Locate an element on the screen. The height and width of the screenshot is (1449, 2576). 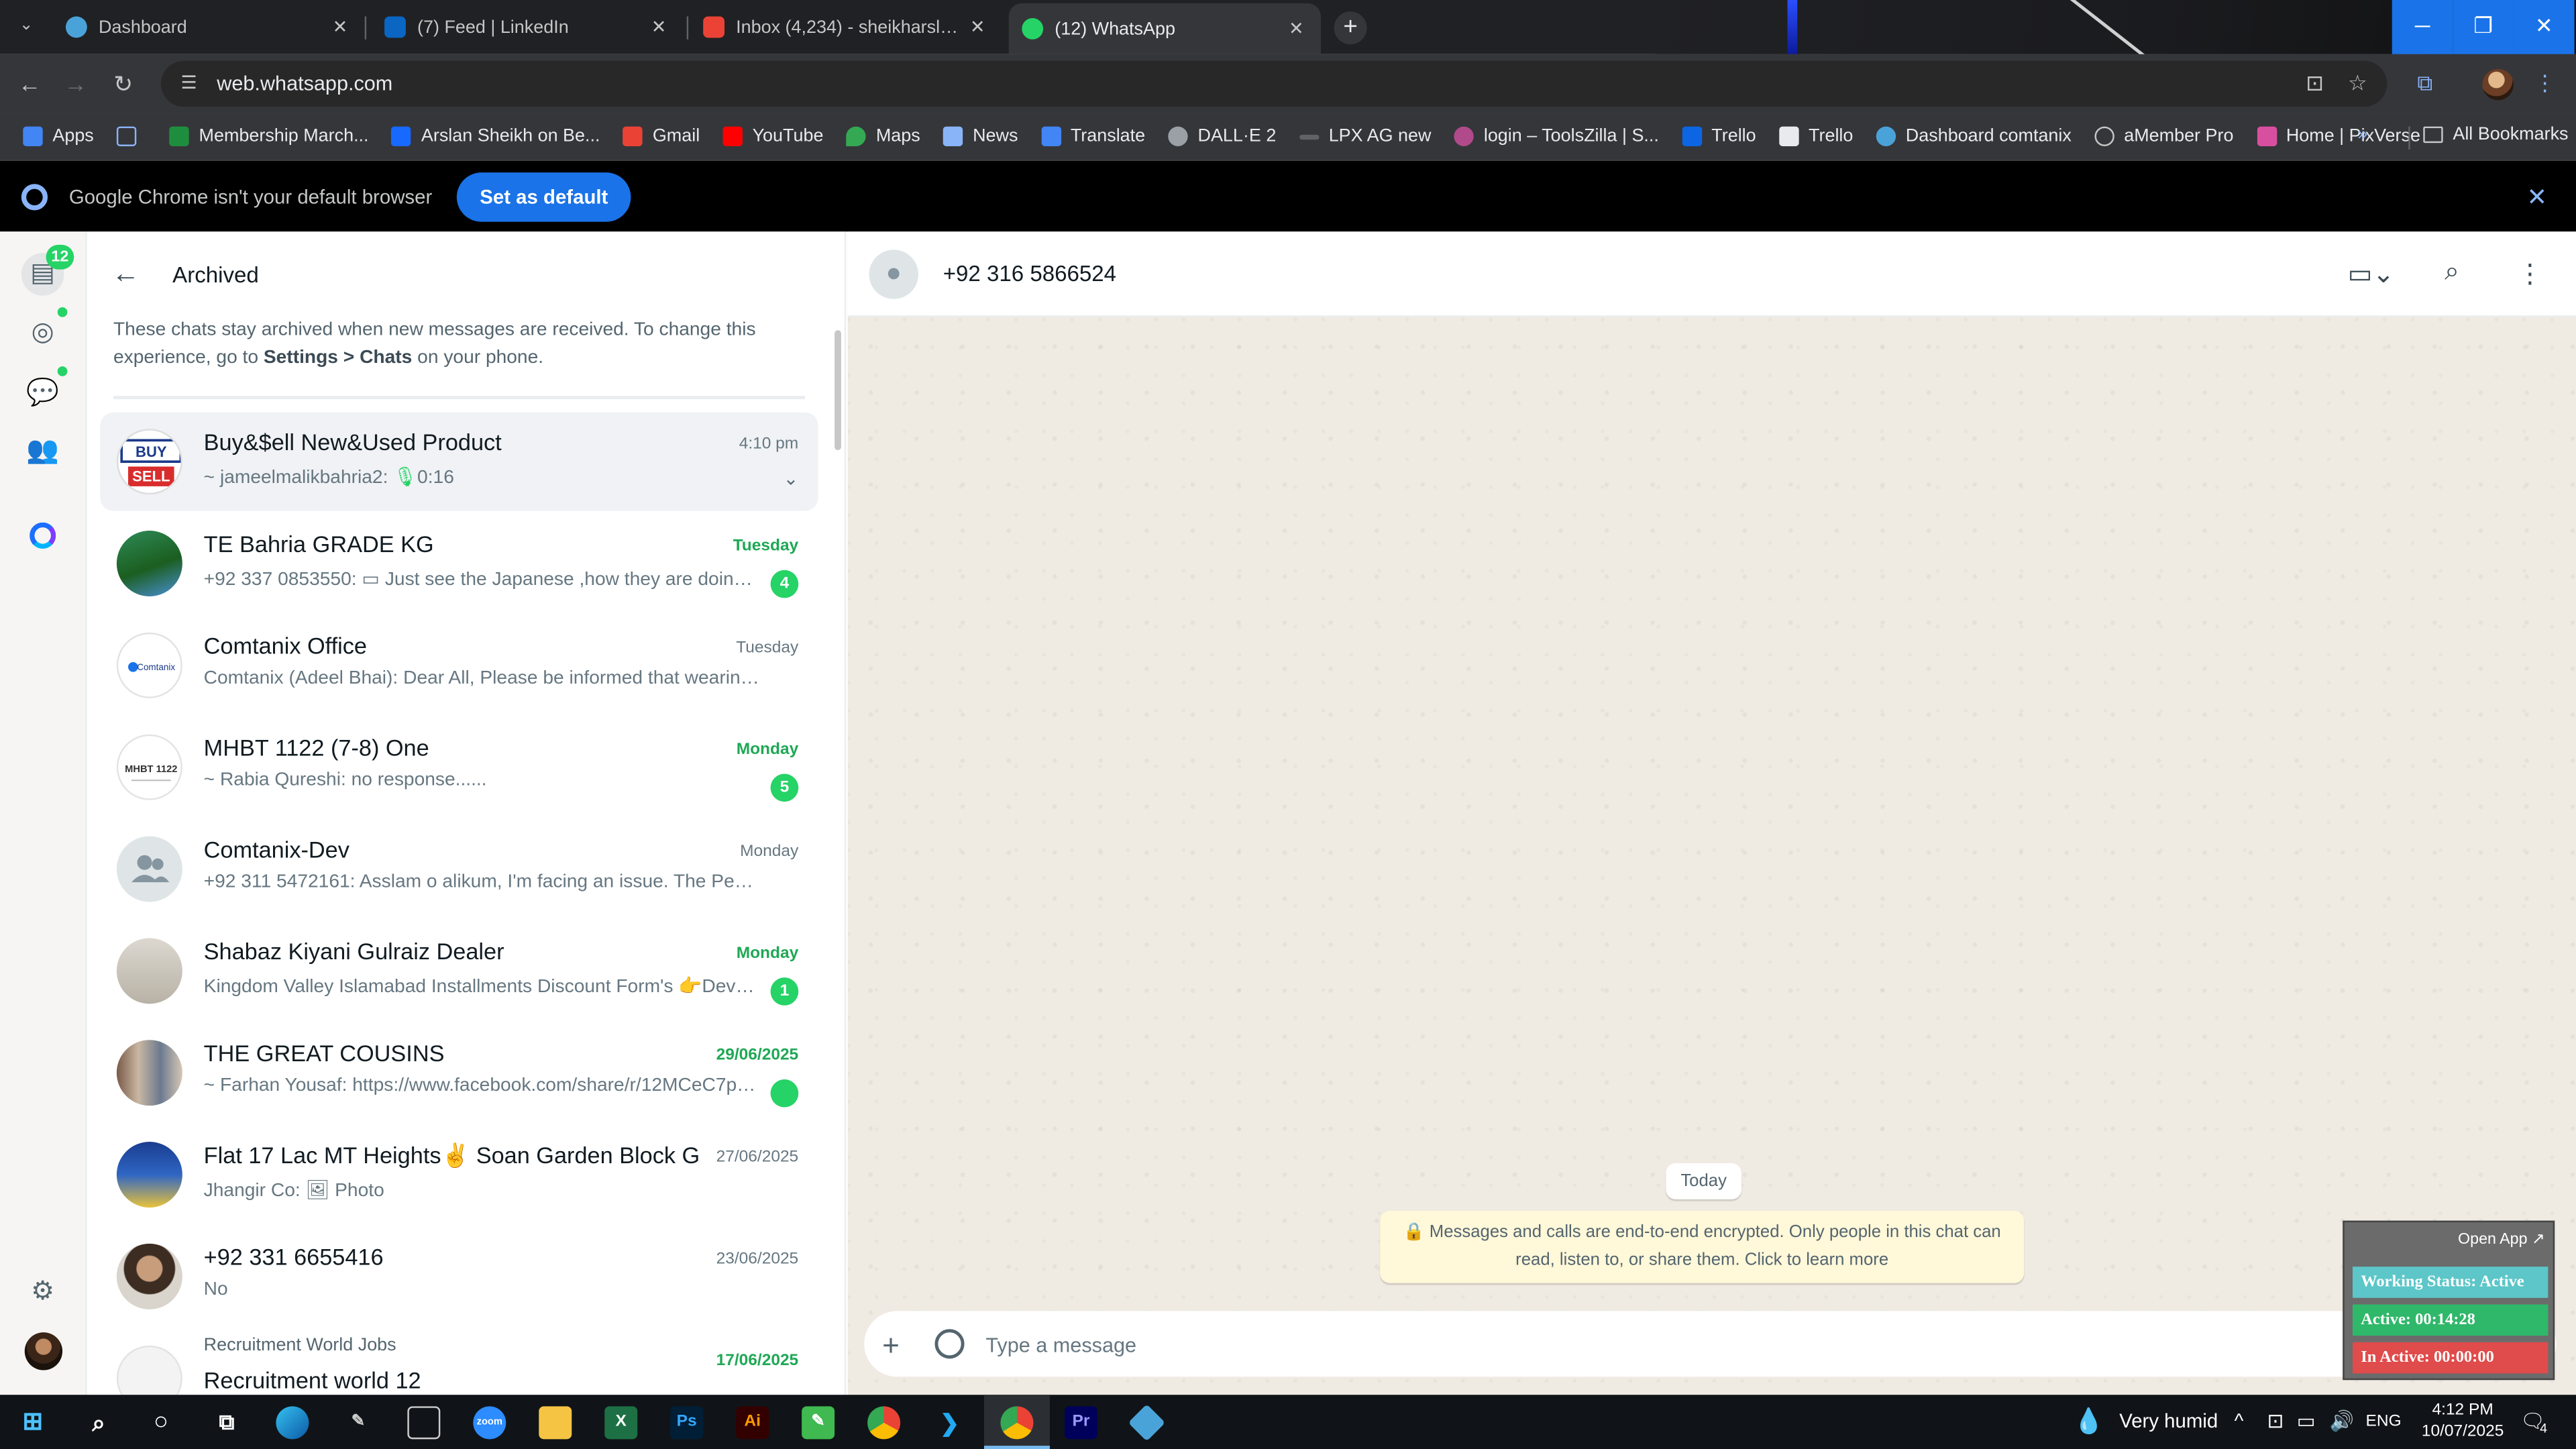
chrome-active-icon is located at coordinates (1017, 1423).